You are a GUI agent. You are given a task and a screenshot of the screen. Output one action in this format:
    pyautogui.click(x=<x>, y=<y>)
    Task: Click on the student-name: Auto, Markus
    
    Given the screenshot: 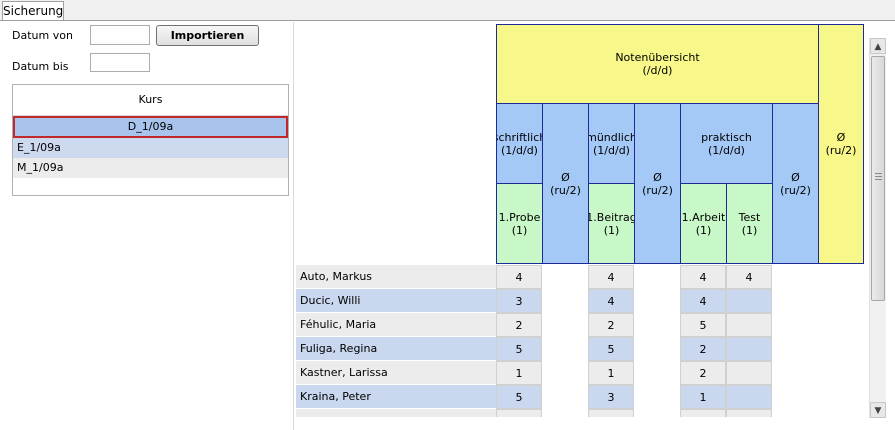 What is the action you would take?
    pyautogui.click(x=396, y=277)
    